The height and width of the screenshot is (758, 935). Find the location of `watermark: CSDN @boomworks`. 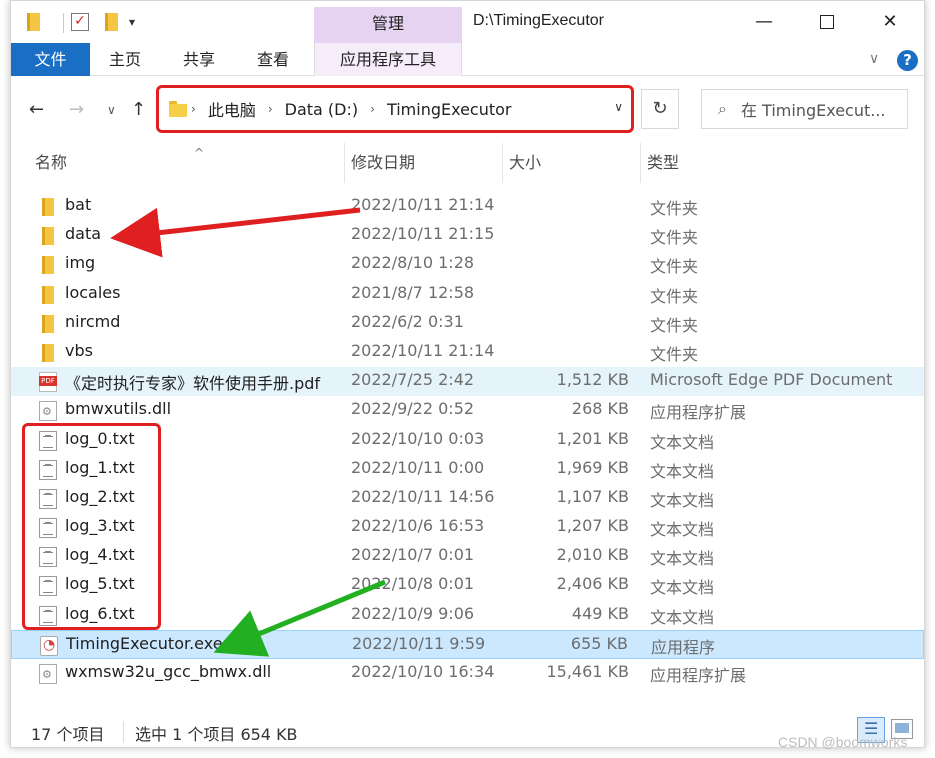

watermark: CSDN @boomworks is located at coordinates (843, 742).